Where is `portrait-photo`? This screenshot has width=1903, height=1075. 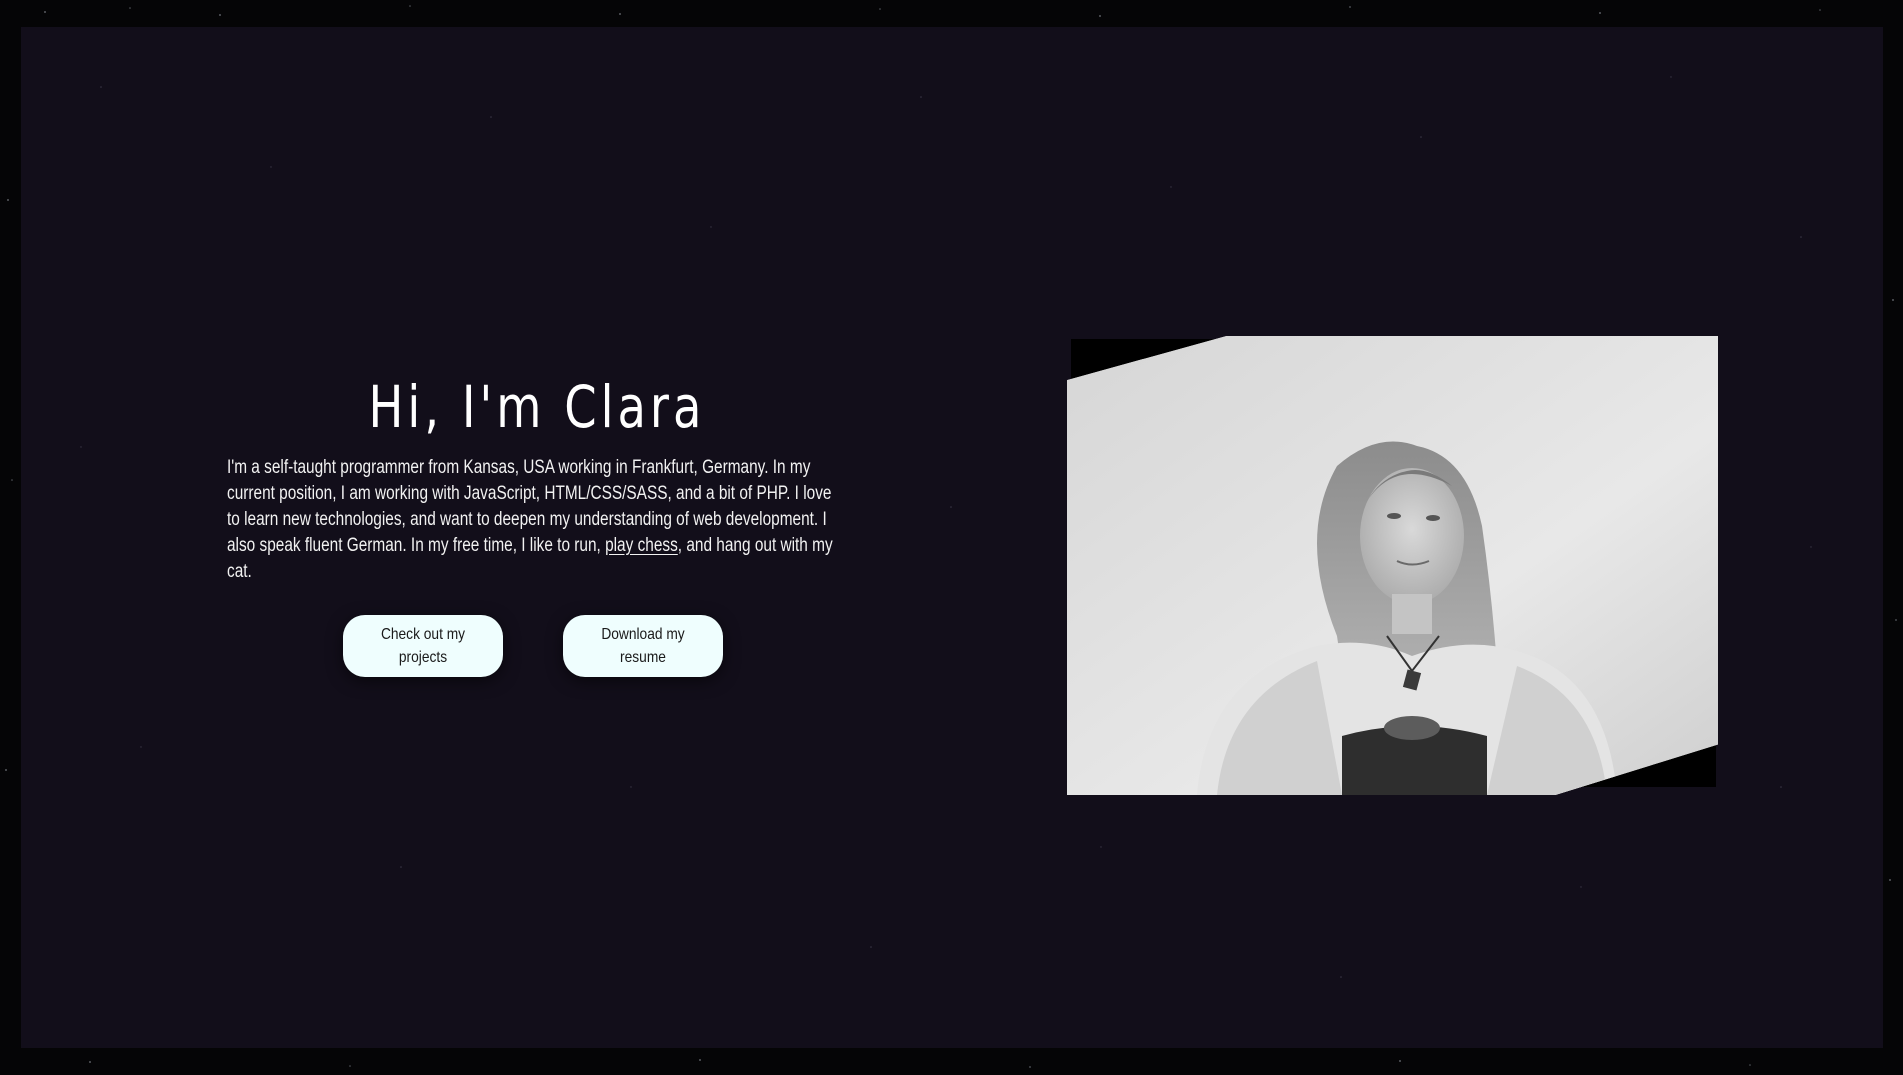 portrait-photo is located at coordinates (1392, 565).